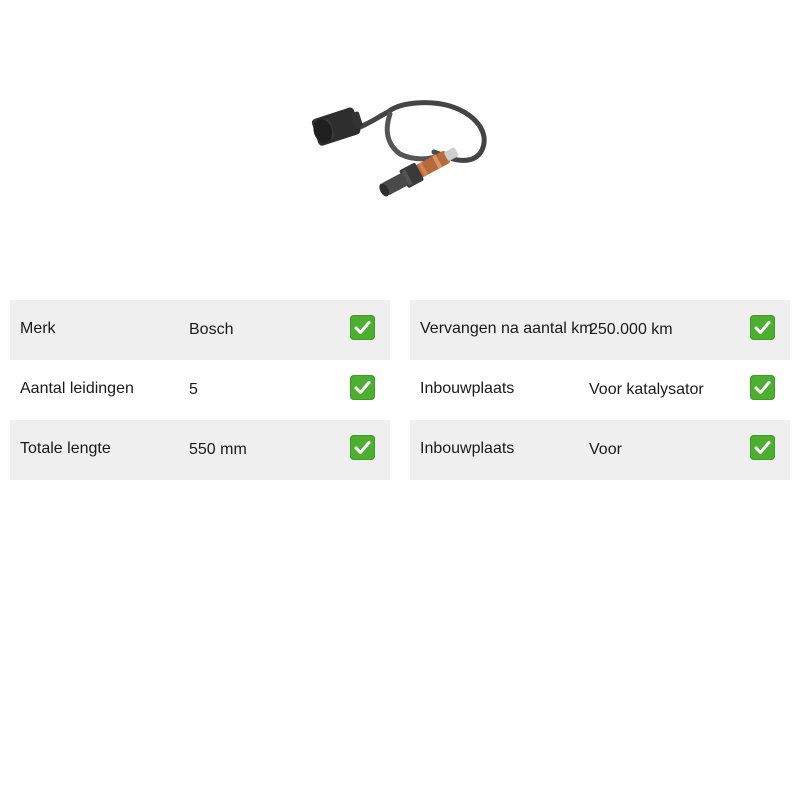 Image resolution: width=800 pixels, height=800 pixels. I want to click on spec-value: 550 mm, so click(218, 449).